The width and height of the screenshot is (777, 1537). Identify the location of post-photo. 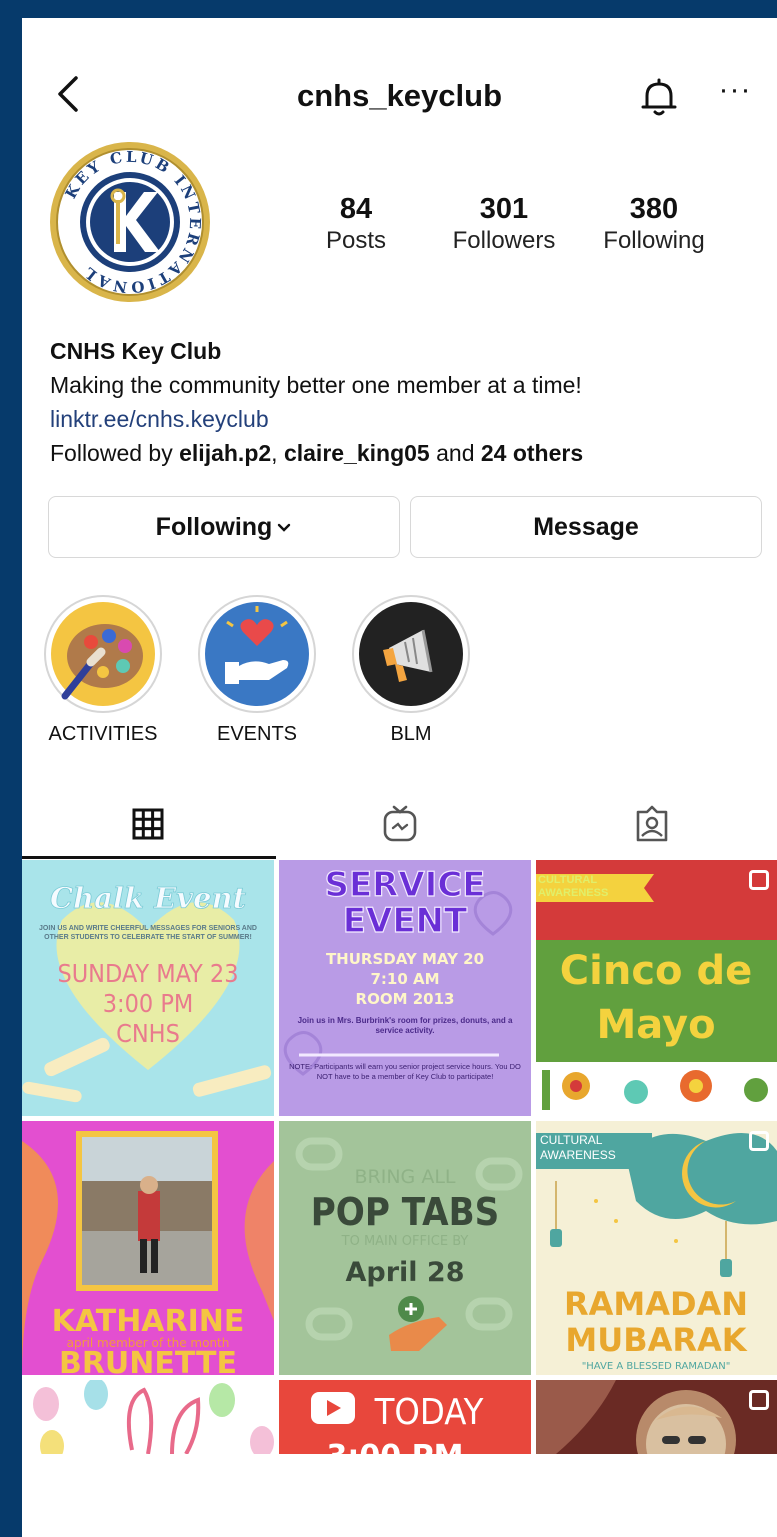
(656, 1417).